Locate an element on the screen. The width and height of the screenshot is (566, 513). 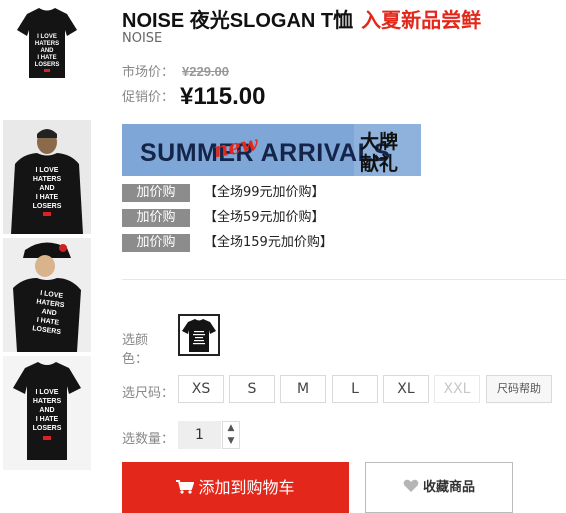
size-label: 选尺码： is located at coordinates (148, 393).